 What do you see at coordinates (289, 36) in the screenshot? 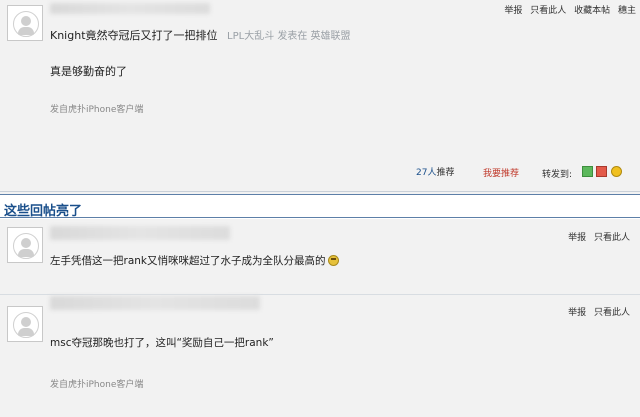
I see `post-subtitle-text: LPL大乱斗 发表在 英雄联盟` at bounding box center [289, 36].